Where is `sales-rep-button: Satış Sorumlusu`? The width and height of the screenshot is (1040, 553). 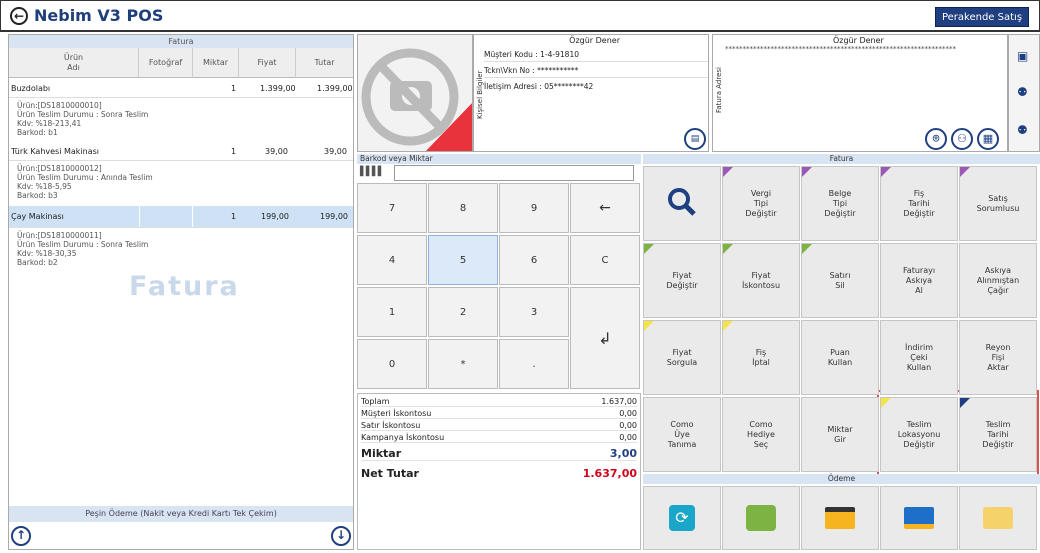
sales-rep-button: Satış Sorumlusu is located at coordinates (998, 203).